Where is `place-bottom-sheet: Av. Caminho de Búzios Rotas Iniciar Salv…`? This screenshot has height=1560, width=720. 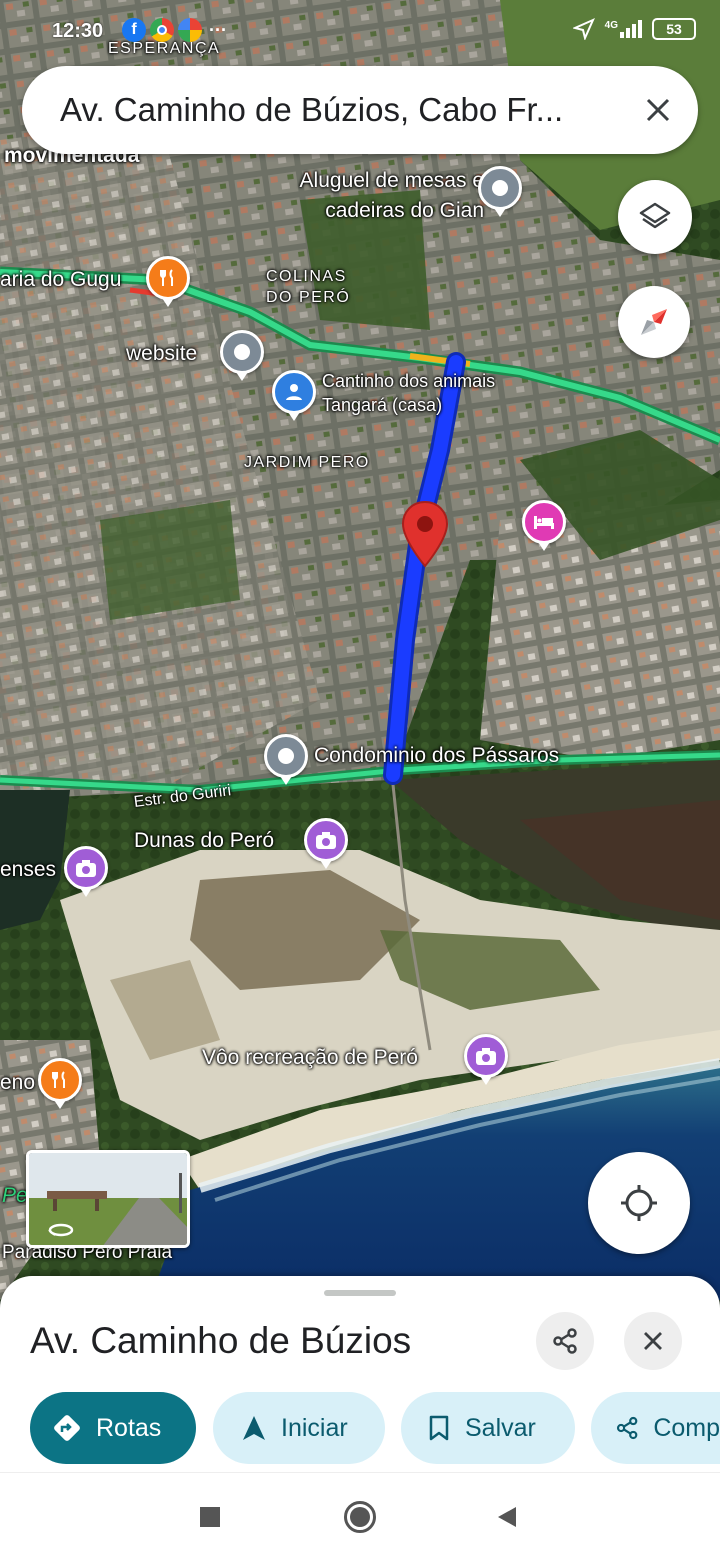 place-bottom-sheet: Av. Caminho de Búzios Rotas Iniciar Salv… is located at coordinates (360, 1374).